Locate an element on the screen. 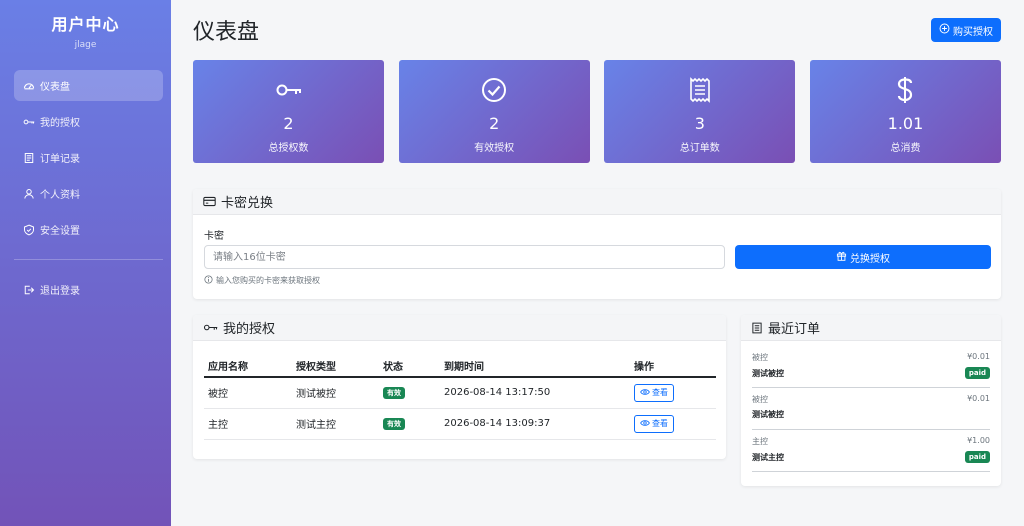  sidebar-item-label: 安全设置 is located at coordinates (60, 231).